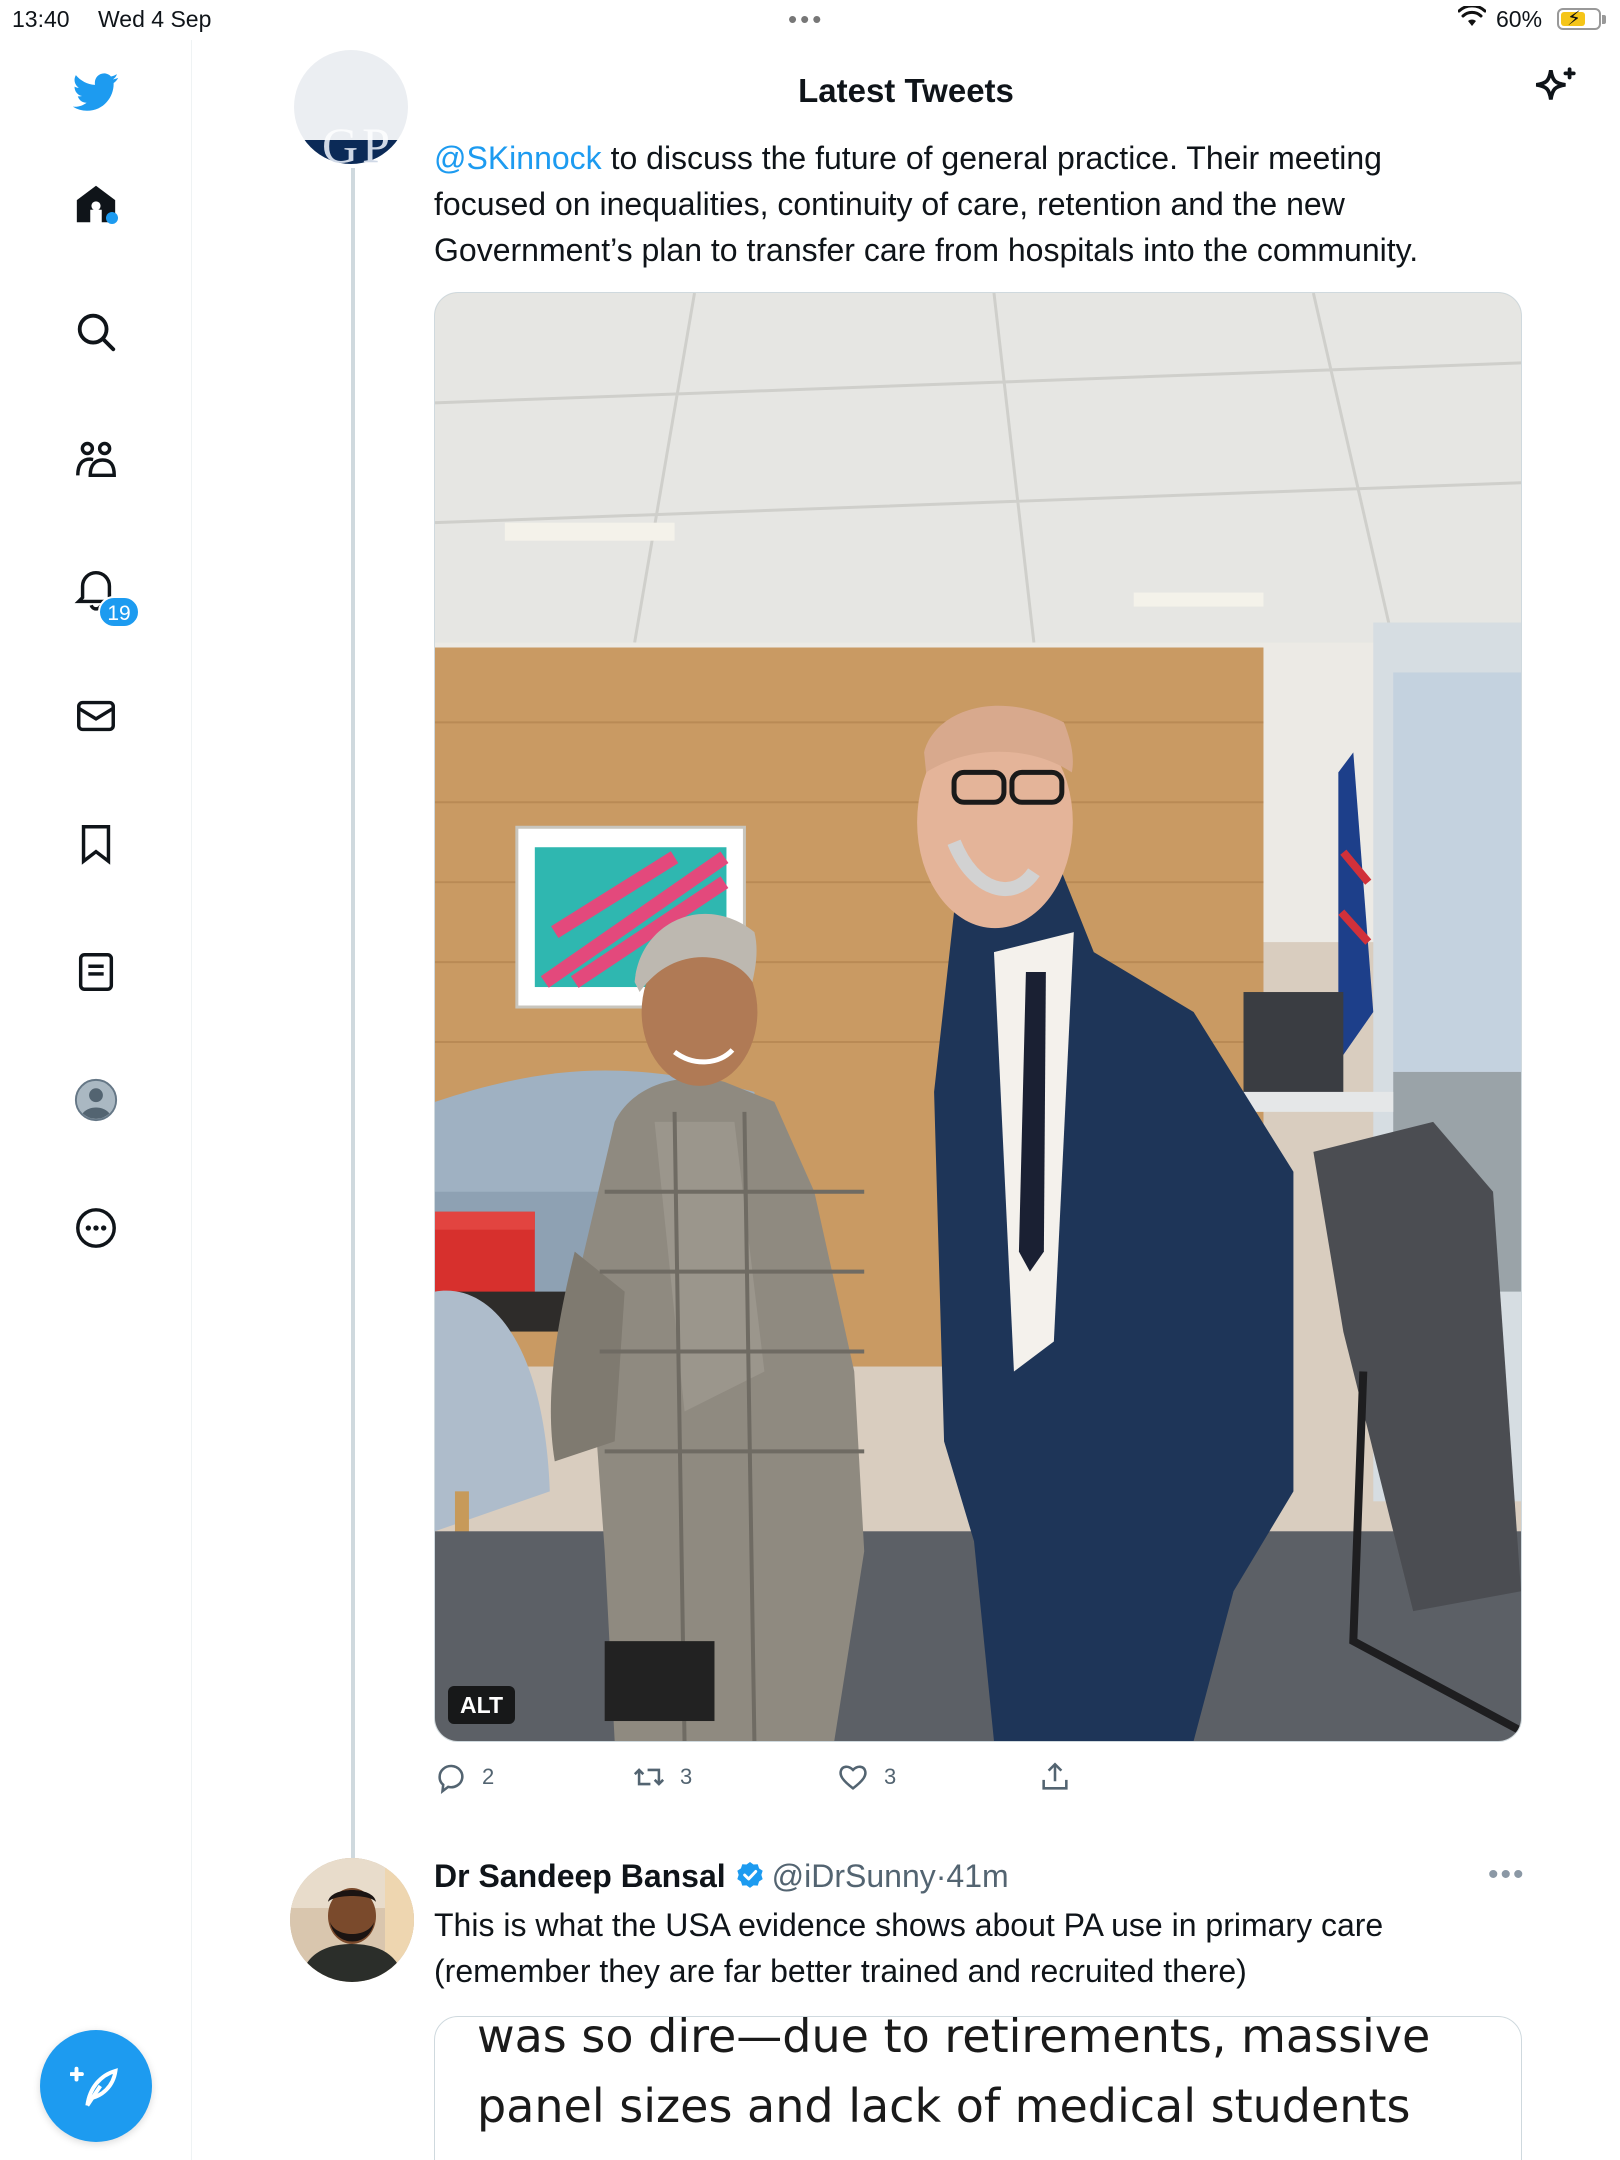 This screenshot has height=2160, width=1620. Describe the element at coordinates (96, 844) in the screenshot. I see `bookmarks-icon` at that location.